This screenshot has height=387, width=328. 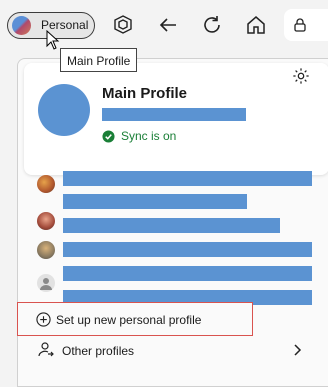 I want to click on person-icon, so click(x=46, y=284).